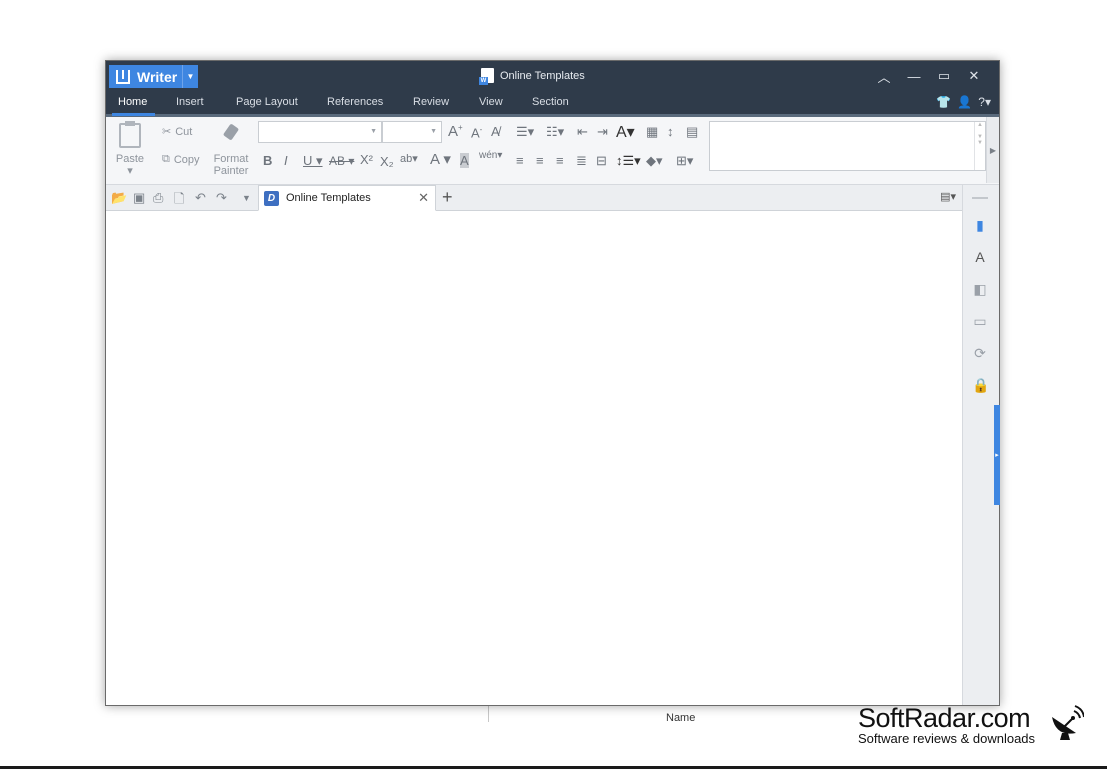  What do you see at coordinates (231, 135) in the screenshot?
I see `brush-icon` at bounding box center [231, 135].